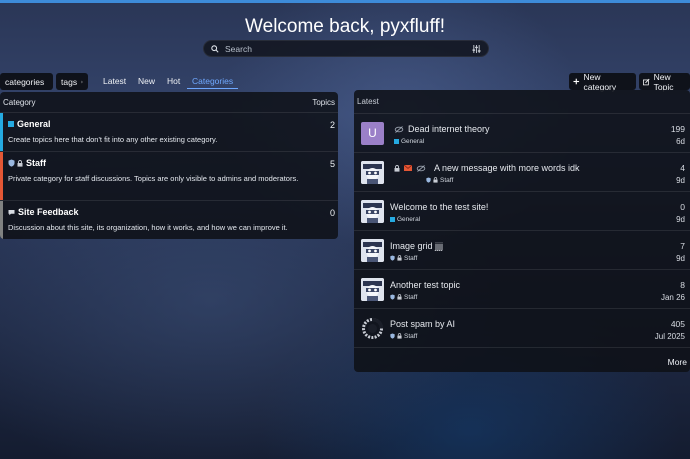 Image resolution: width=690 pixels, height=459 pixels. Describe the element at coordinates (682, 246) in the screenshot. I see `topic-reply-count: 7` at that location.